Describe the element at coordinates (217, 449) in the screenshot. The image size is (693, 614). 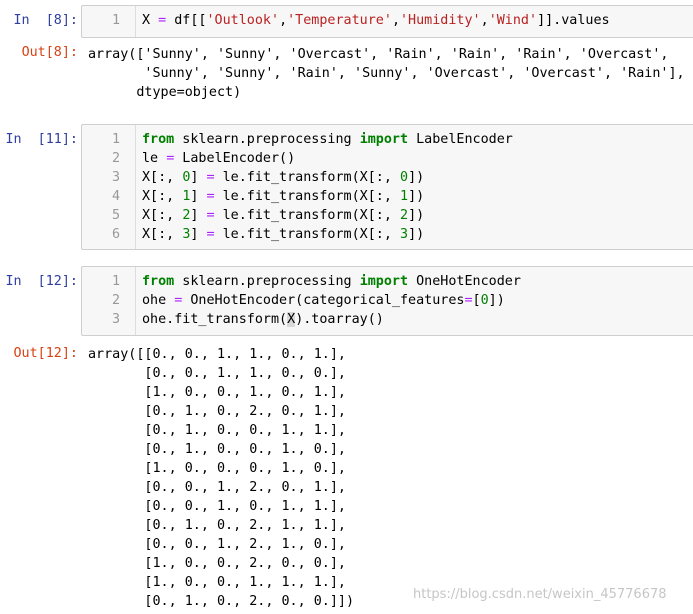
I see `output-line: [0., 1., 0., 0., 1., 0.],` at that location.